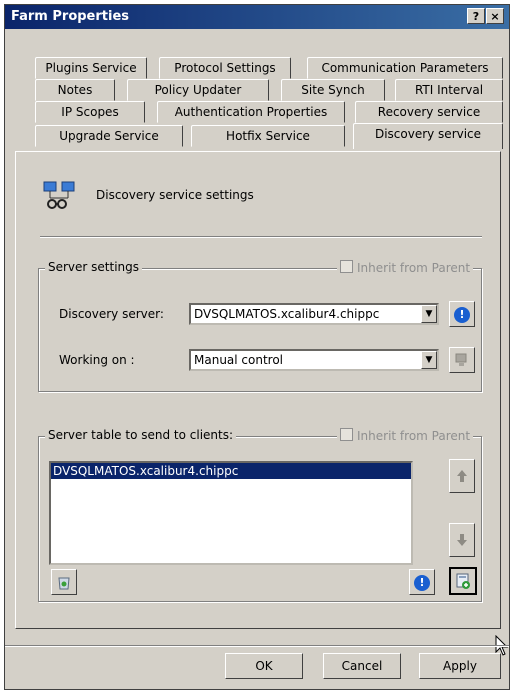 The width and height of the screenshot is (514, 694). What do you see at coordinates (111, 314) in the screenshot?
I see `discovery-server-label: Discovery server:` at bounding box center [111, 314].